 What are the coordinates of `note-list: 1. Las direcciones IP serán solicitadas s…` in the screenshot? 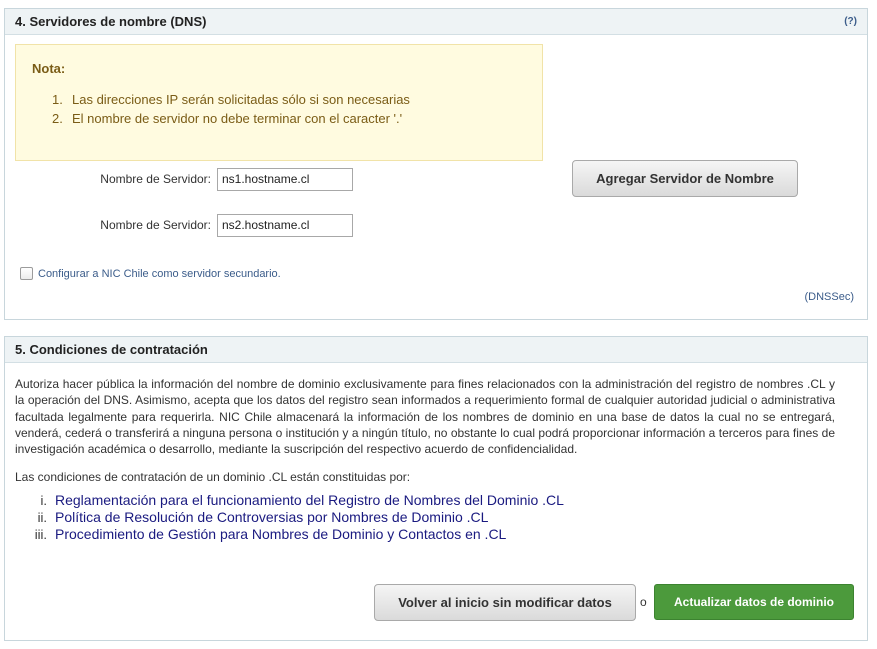 It's located at (279, 109).